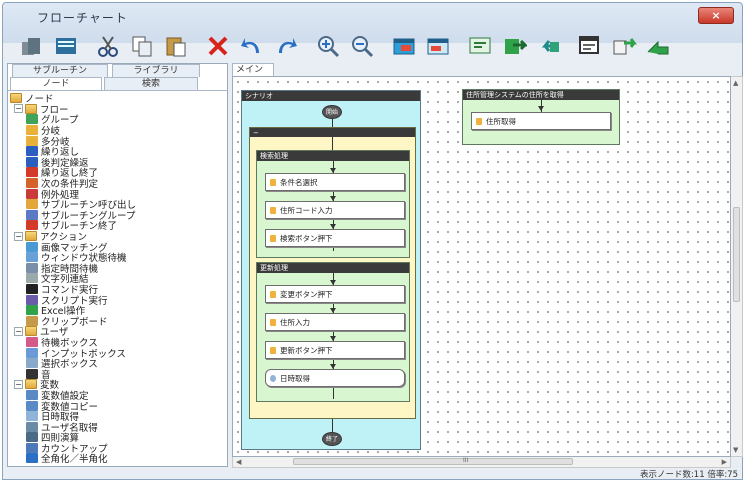  I want to click on group-update: 更新処理 変更ボタン押下 住所入力 更新ボタン押下 日時取得, so click(333, 332).